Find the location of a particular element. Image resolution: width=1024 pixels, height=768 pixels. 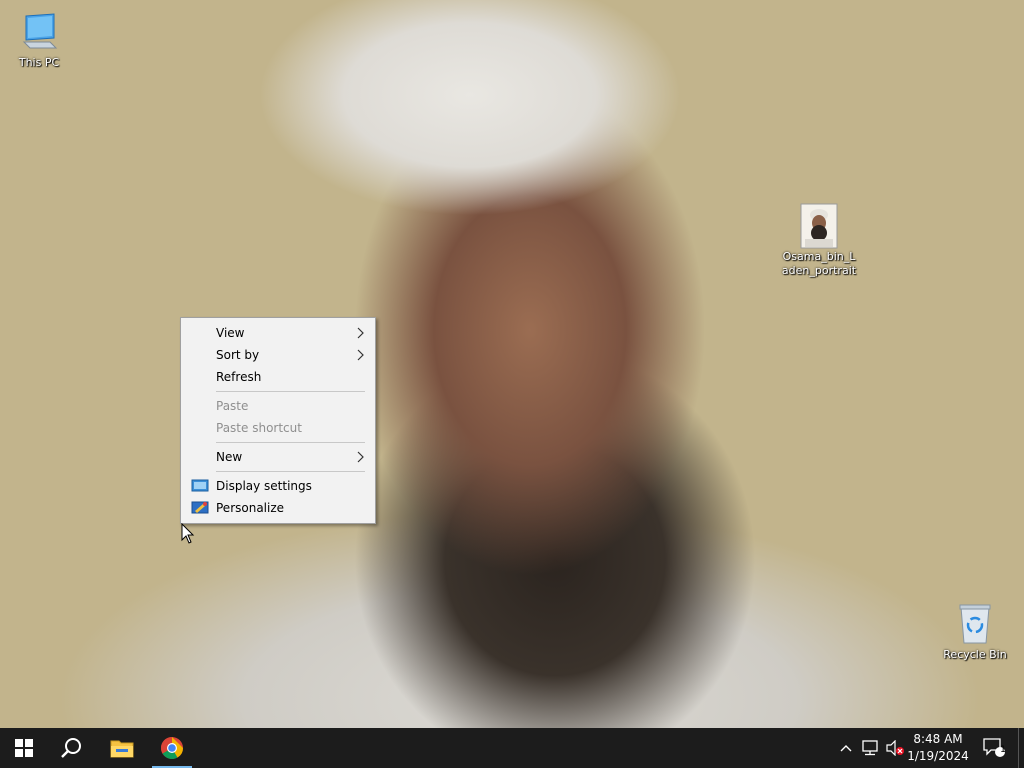

menu-item-sort-by: Sort by is located at coordinates (278, 355).